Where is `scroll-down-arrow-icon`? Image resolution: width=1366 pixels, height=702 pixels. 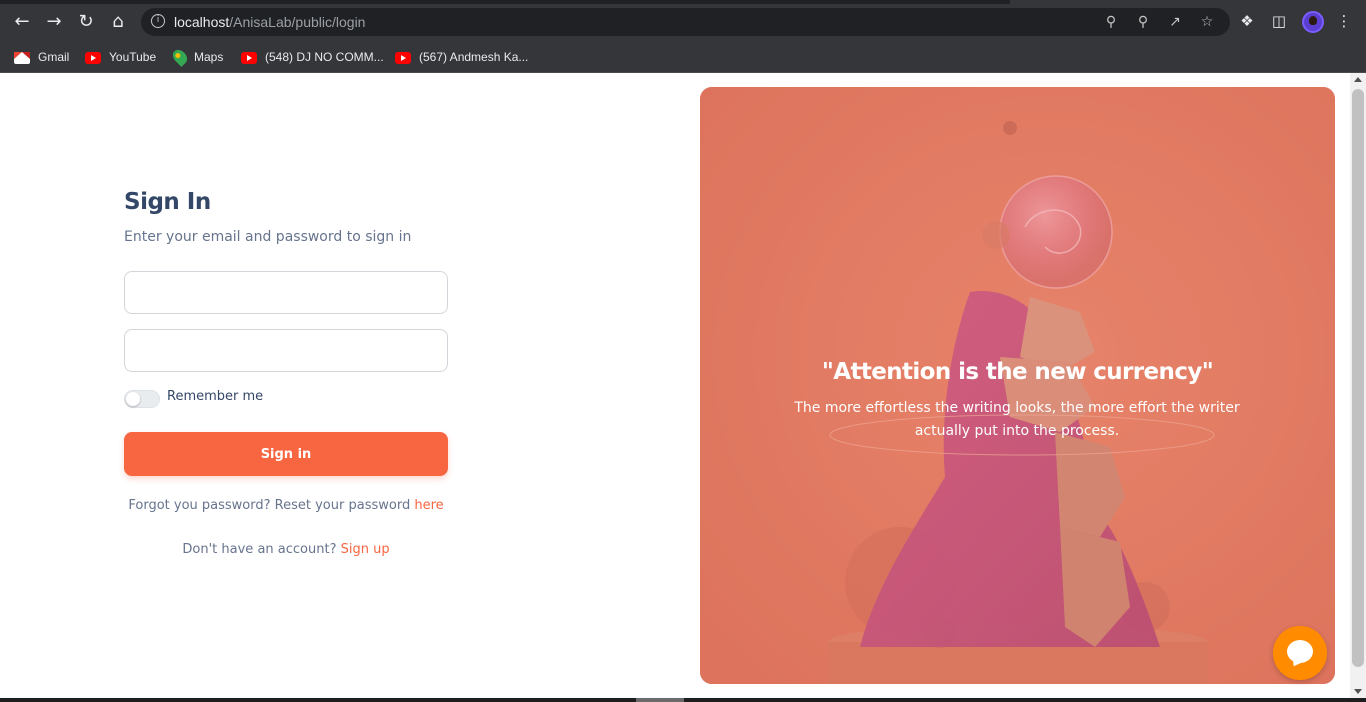 scroll-down-arrow-icon is located at coordinates (1358, 691).